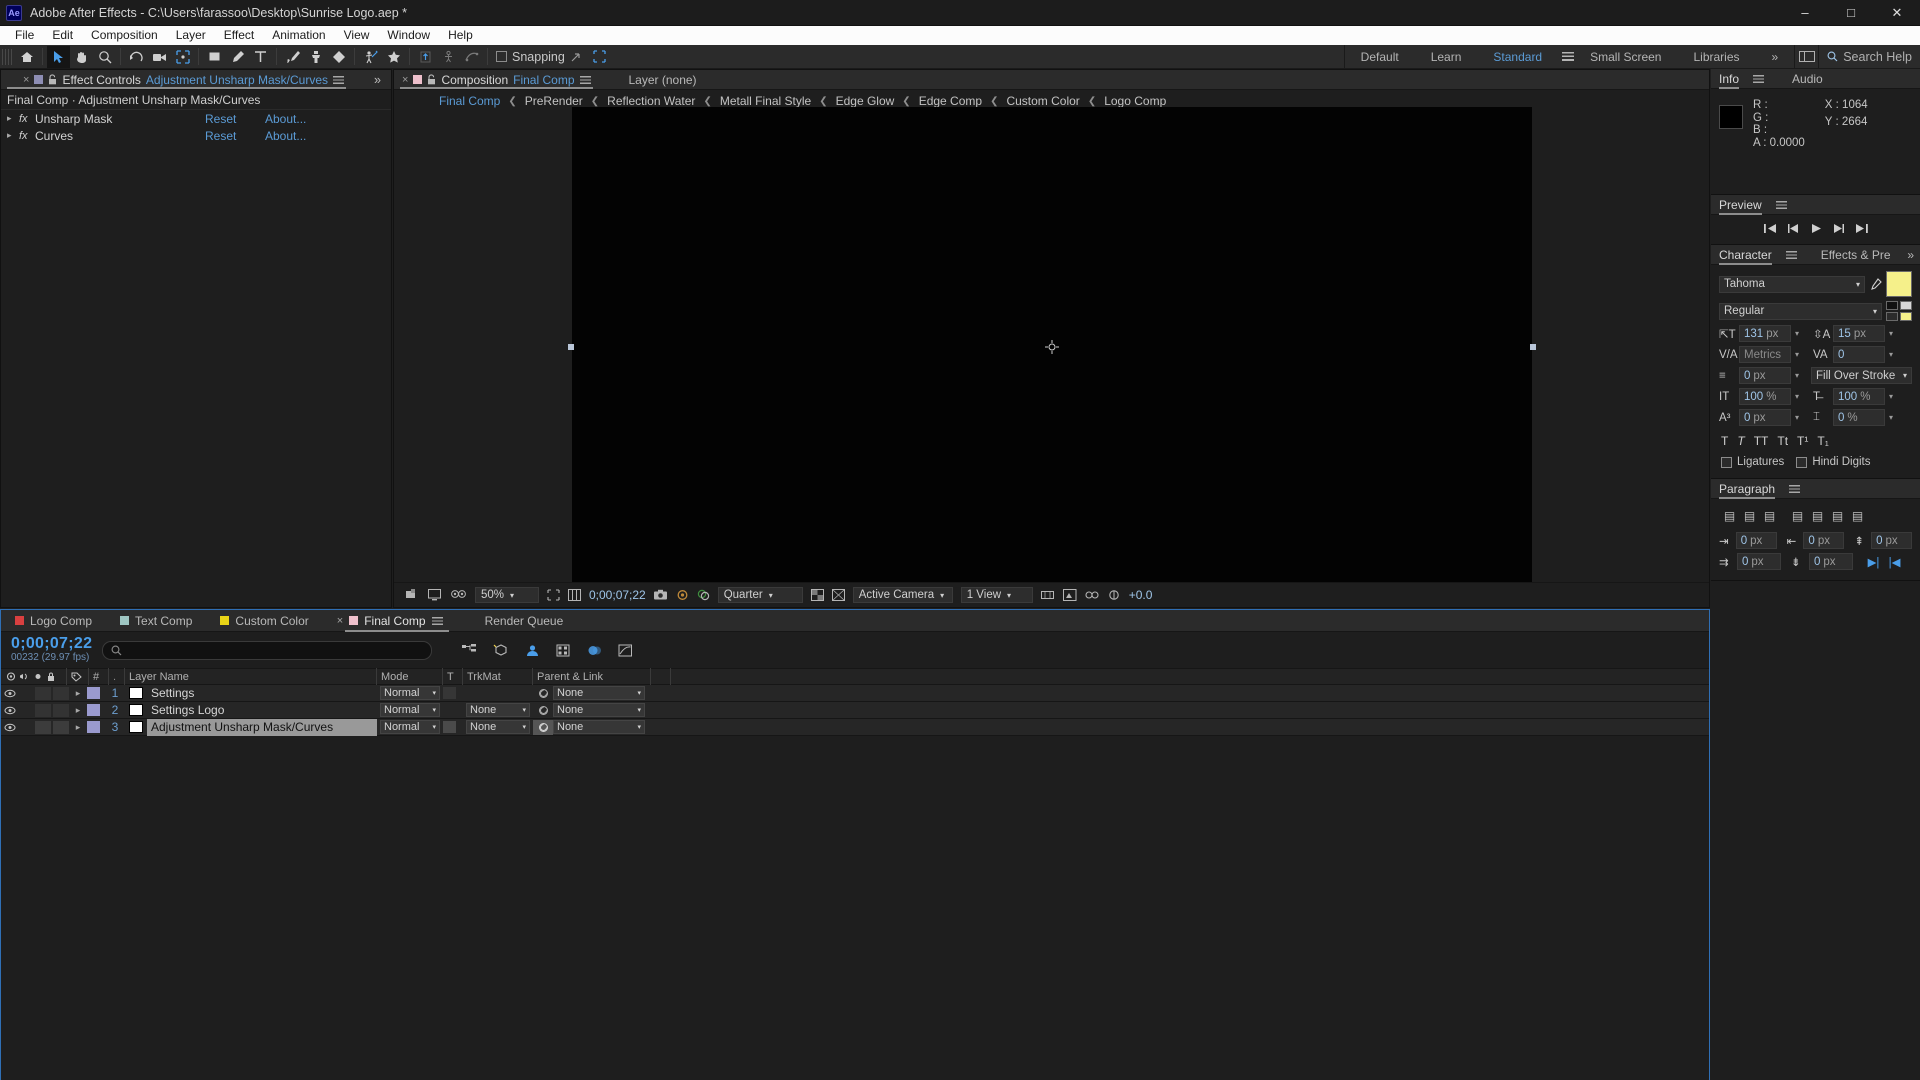 Image resolution: width=1920 pixels, height=1080 pixels. I want to click on puppet-starch-icon, so click(448, 57).